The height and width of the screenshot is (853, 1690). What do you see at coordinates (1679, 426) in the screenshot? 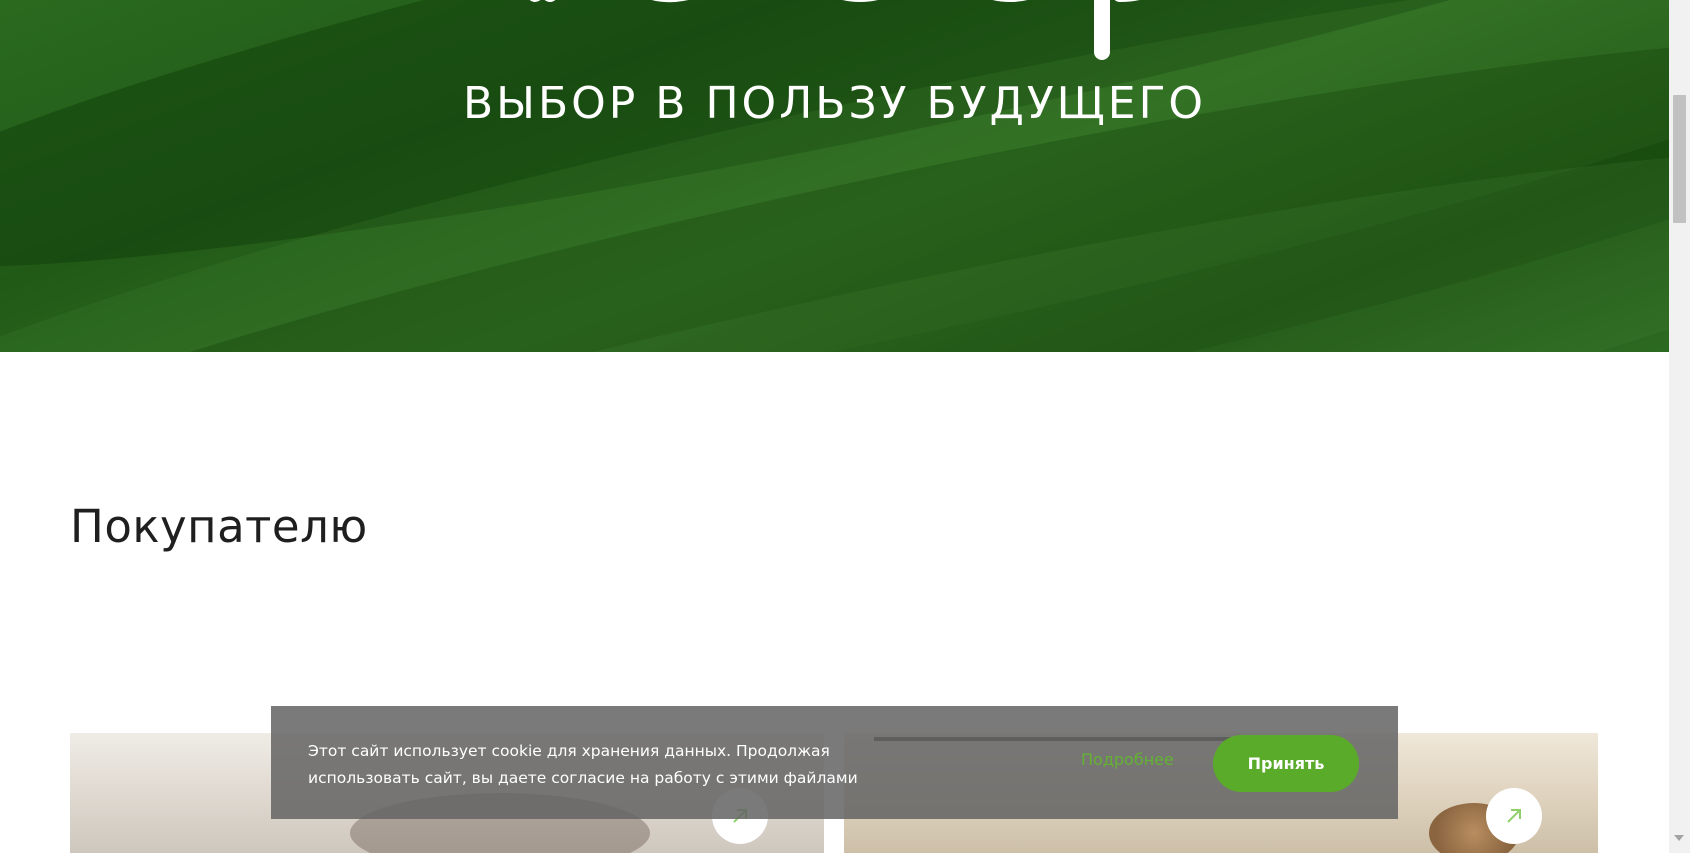
I see `page-scrollbar` at bounding box center [1679, 426].